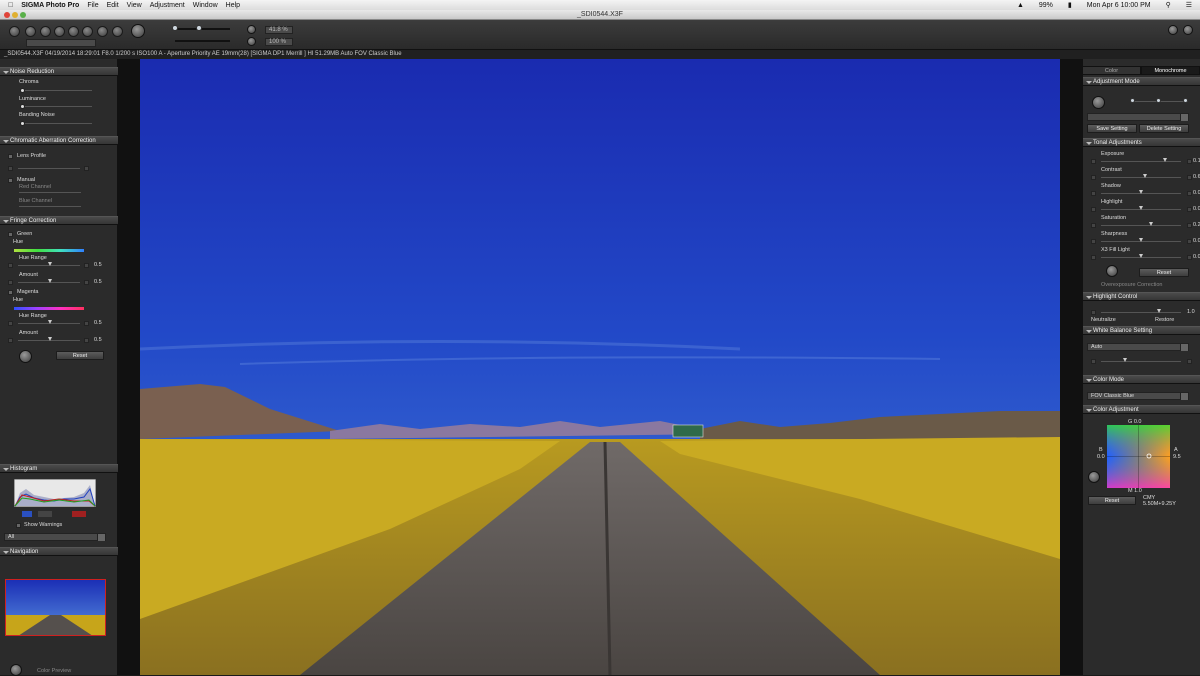  What do you see at coordinates (1141, 379) in the screenshot?
I see `color-mode-header: Color Mode` at bounding box center [1141, 379].